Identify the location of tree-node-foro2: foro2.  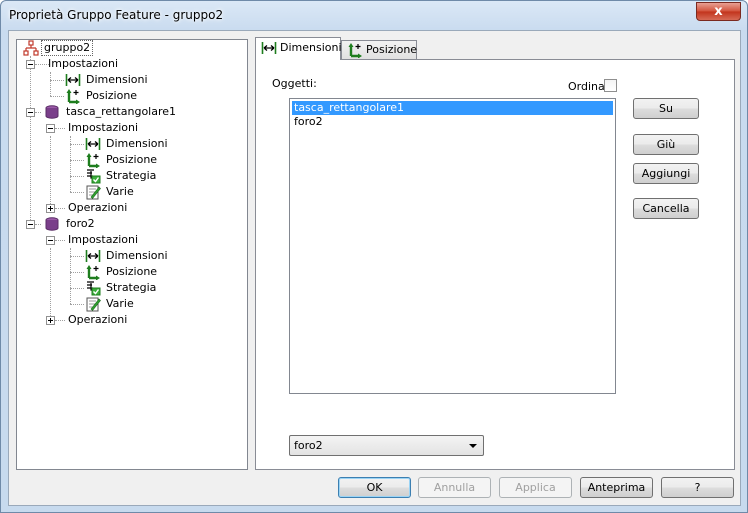
(132, 224).